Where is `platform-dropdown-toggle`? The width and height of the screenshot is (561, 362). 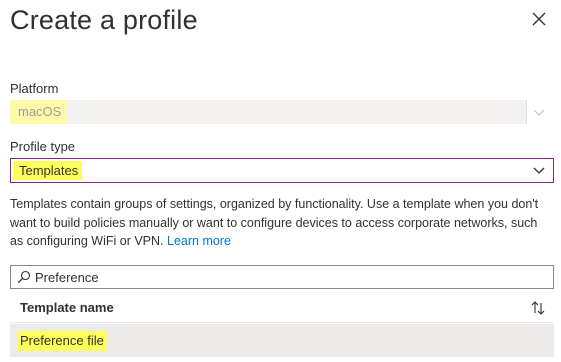
platform-dropdown-toggle is located at coordinates (540, 112).